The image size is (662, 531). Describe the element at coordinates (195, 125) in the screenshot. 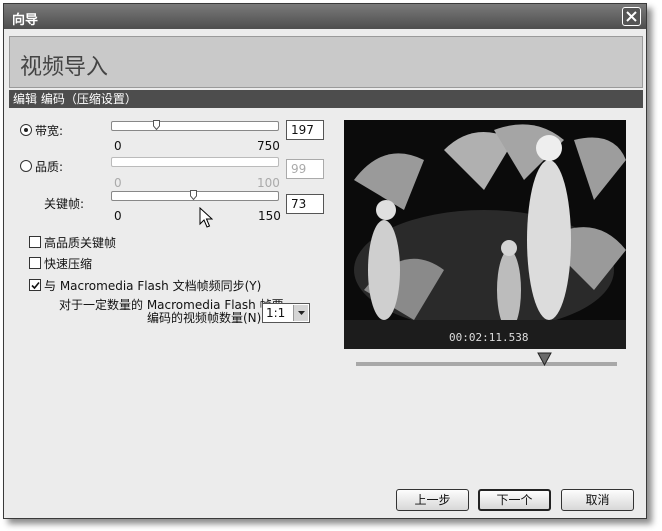

I see `bandwidth-slider` at that location.